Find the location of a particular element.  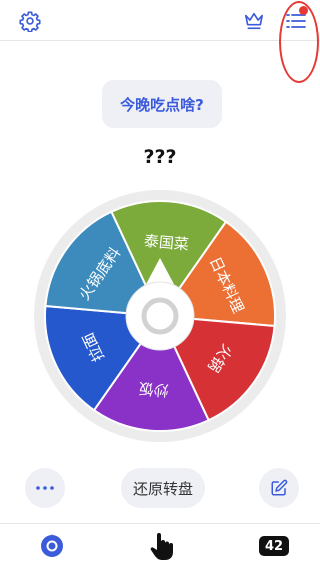

wheel-controls: 还原转盘 is located at coordinates (160, 491).